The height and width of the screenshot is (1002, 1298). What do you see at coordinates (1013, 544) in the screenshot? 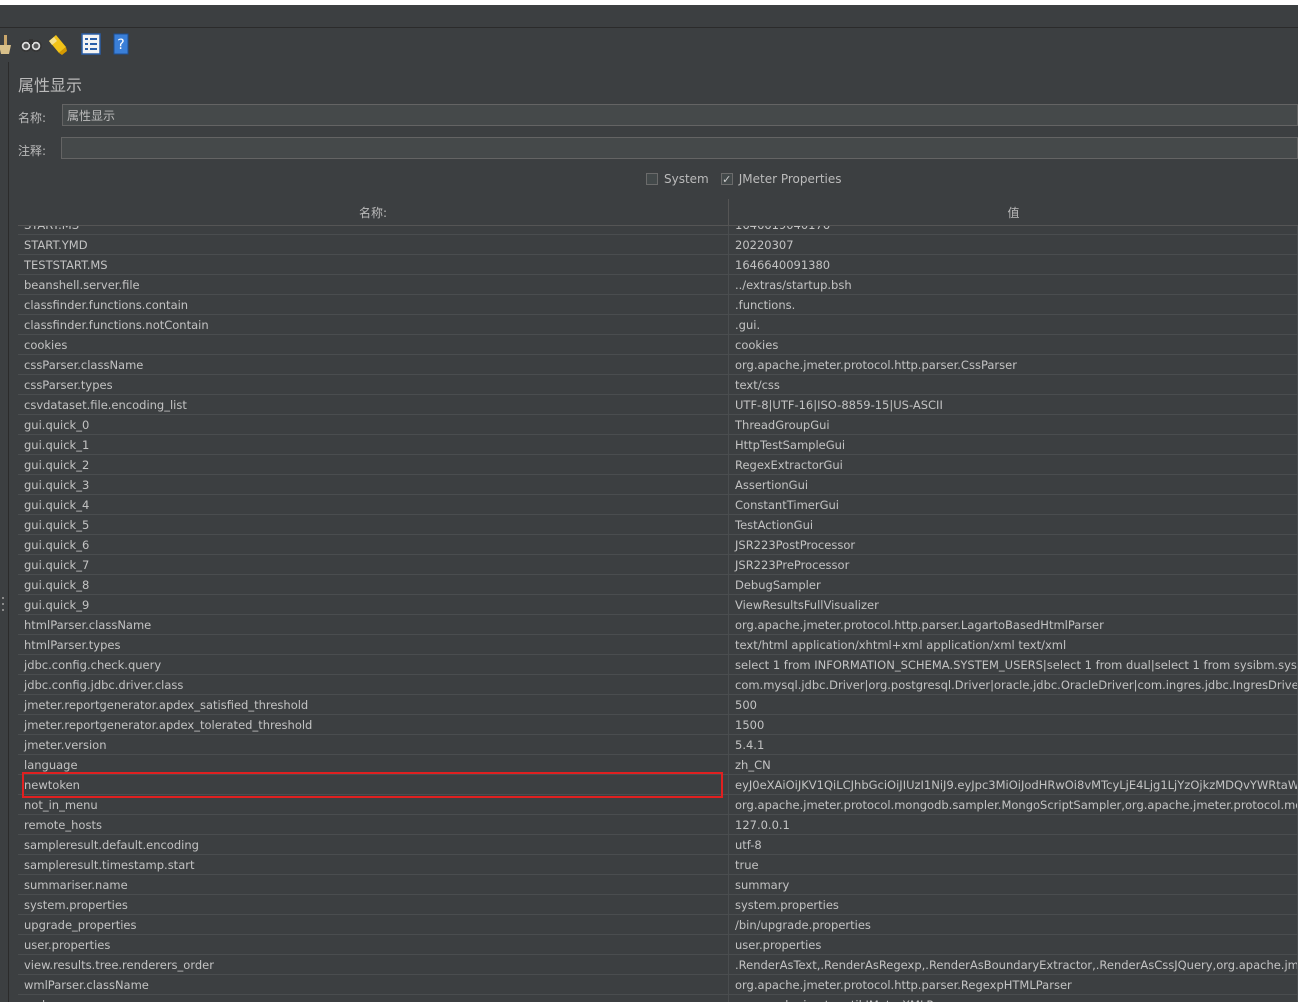
I see `property-value-cell: JSR223PostProcessor` at bounding box center [1013, 544].